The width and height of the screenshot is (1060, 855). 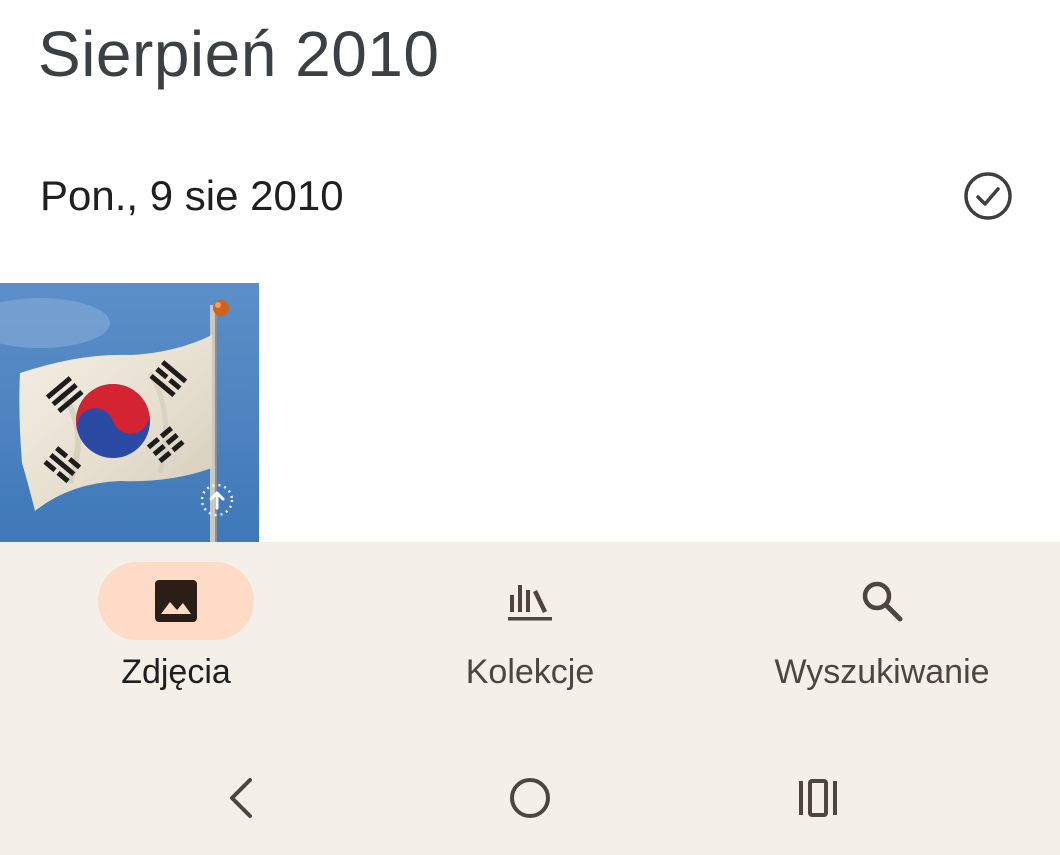 I want to click on system-navigation-bar, so click(x=530, y=791).